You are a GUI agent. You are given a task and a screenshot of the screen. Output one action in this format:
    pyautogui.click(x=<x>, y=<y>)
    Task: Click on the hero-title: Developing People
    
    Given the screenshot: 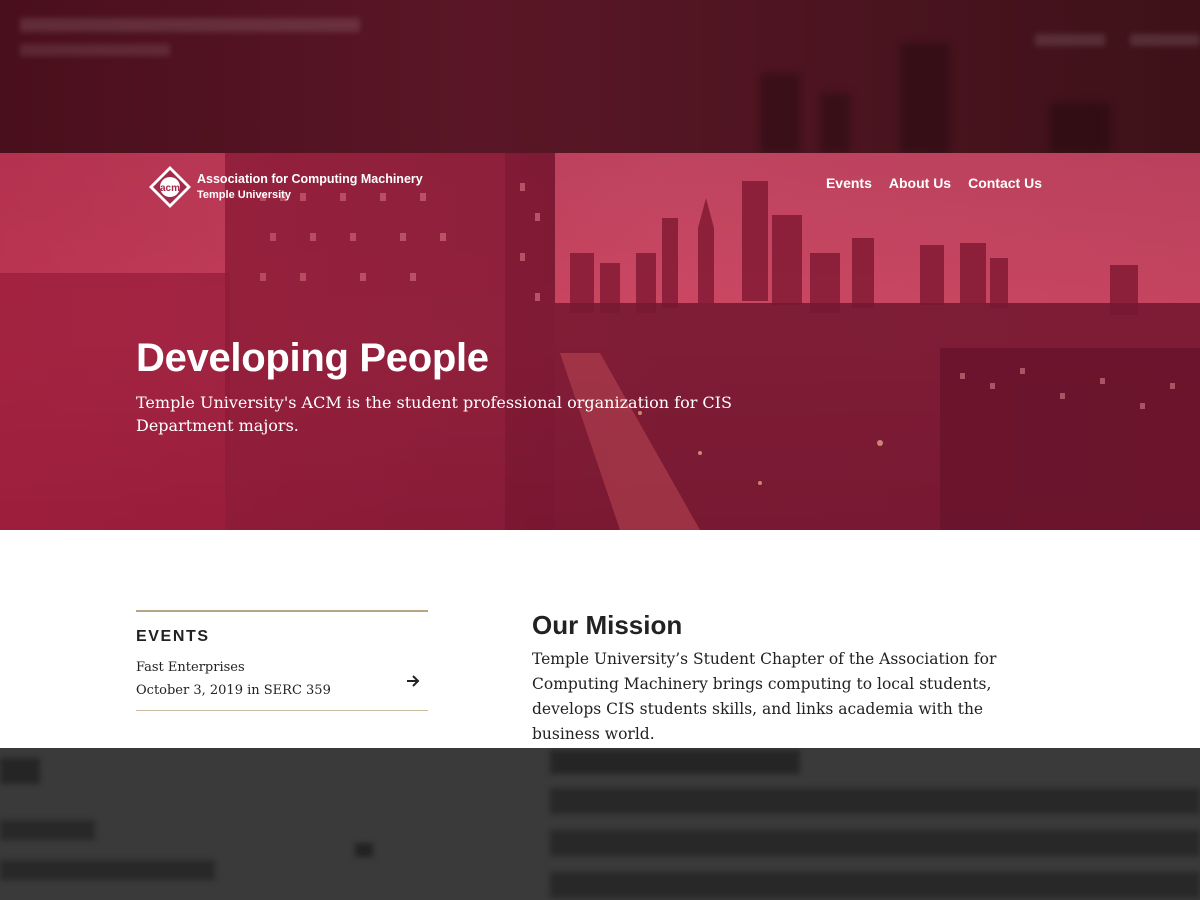 What is the action you would take?
    pyautogui.click(x=312, y=358)
    